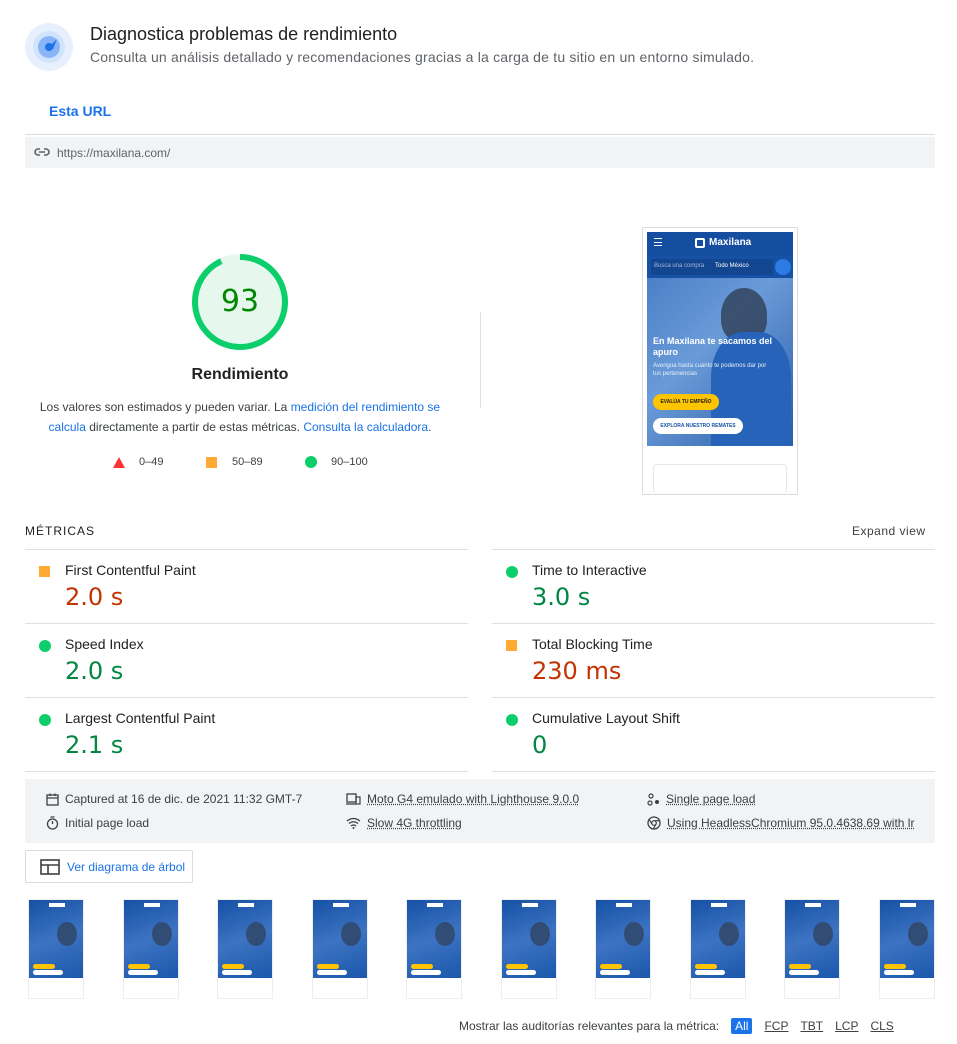 The width and height of the screenshot is (957, 1044). What do you see at coordinates (658, 242) in the screenshot?
I see `menu-icon` at bounding box center [658, 242].